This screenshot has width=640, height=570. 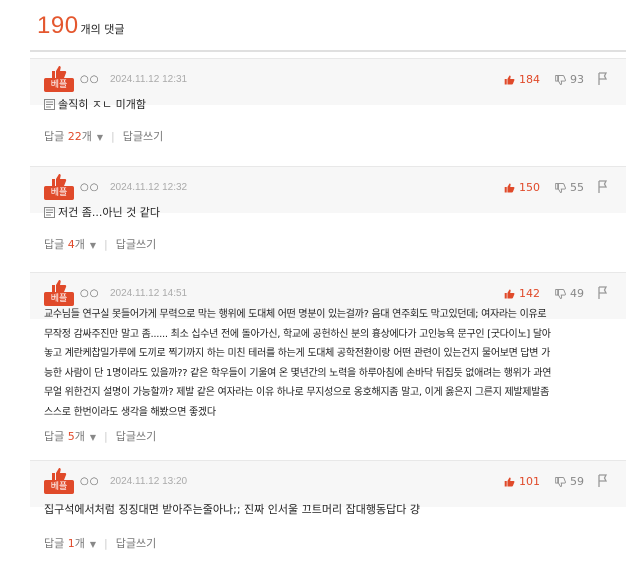 What do you see at coordinates (577, 481) in the screenshot?
I see `dislike-count: 59` at bounding box center [577, 481].